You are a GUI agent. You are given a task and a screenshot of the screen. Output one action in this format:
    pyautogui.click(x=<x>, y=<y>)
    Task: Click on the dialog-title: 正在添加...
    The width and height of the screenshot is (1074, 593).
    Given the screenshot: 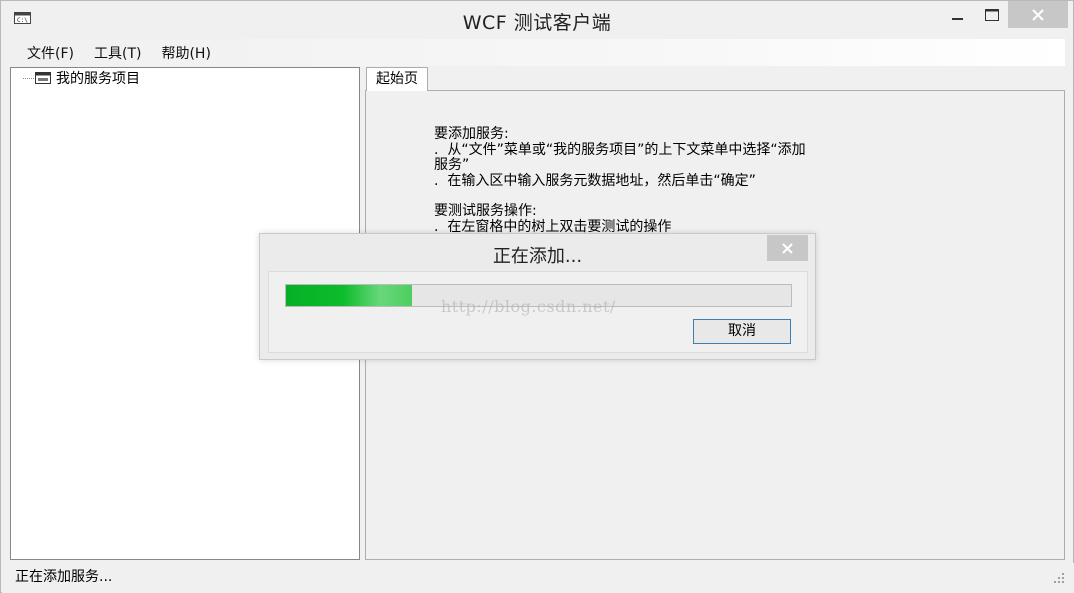 What is the action you would take?
    pyautogui.click(x=537, y=256)
    